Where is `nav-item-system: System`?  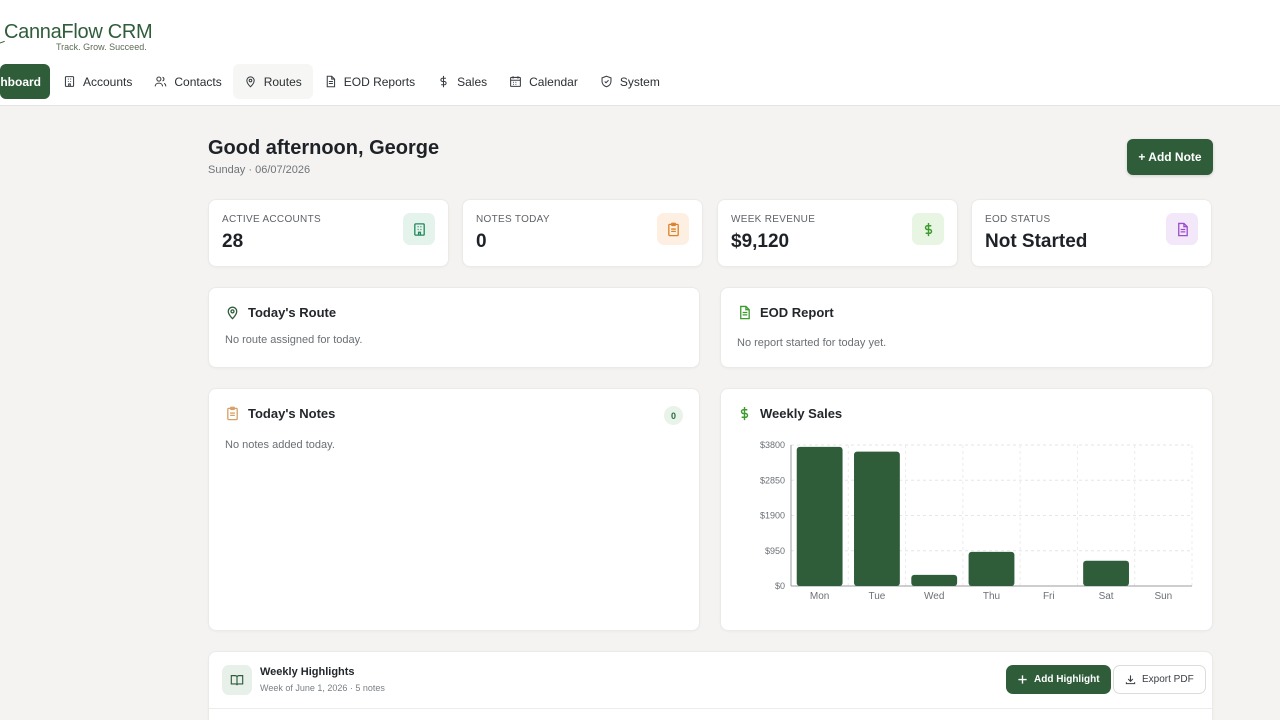
nav-item-system: System is located at coordinates (630, 81).